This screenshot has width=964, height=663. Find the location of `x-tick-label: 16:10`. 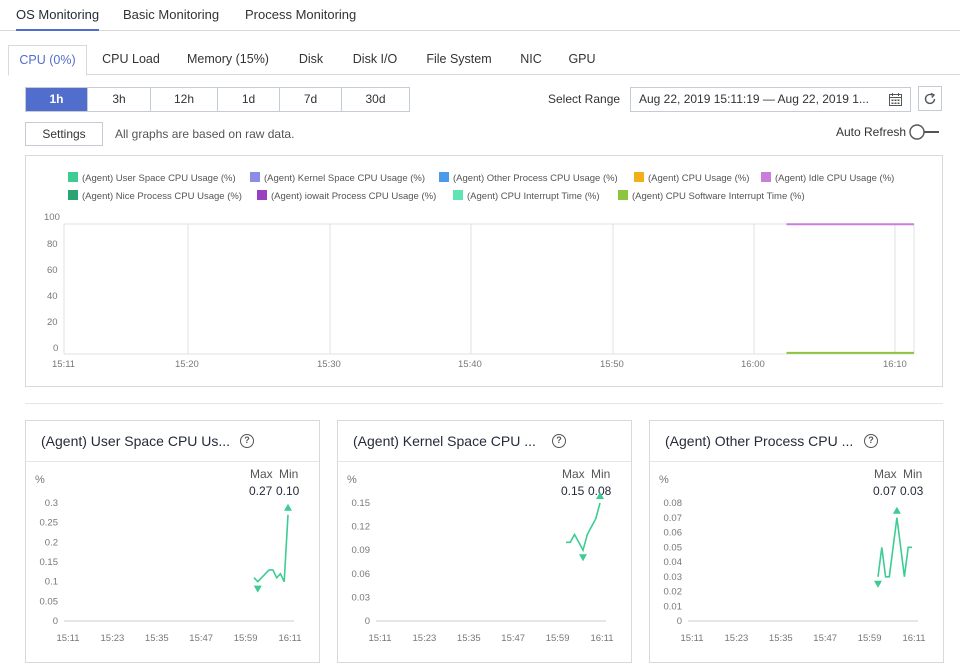

x-tick-label: 16:10 is located at coordinates (895, 364).